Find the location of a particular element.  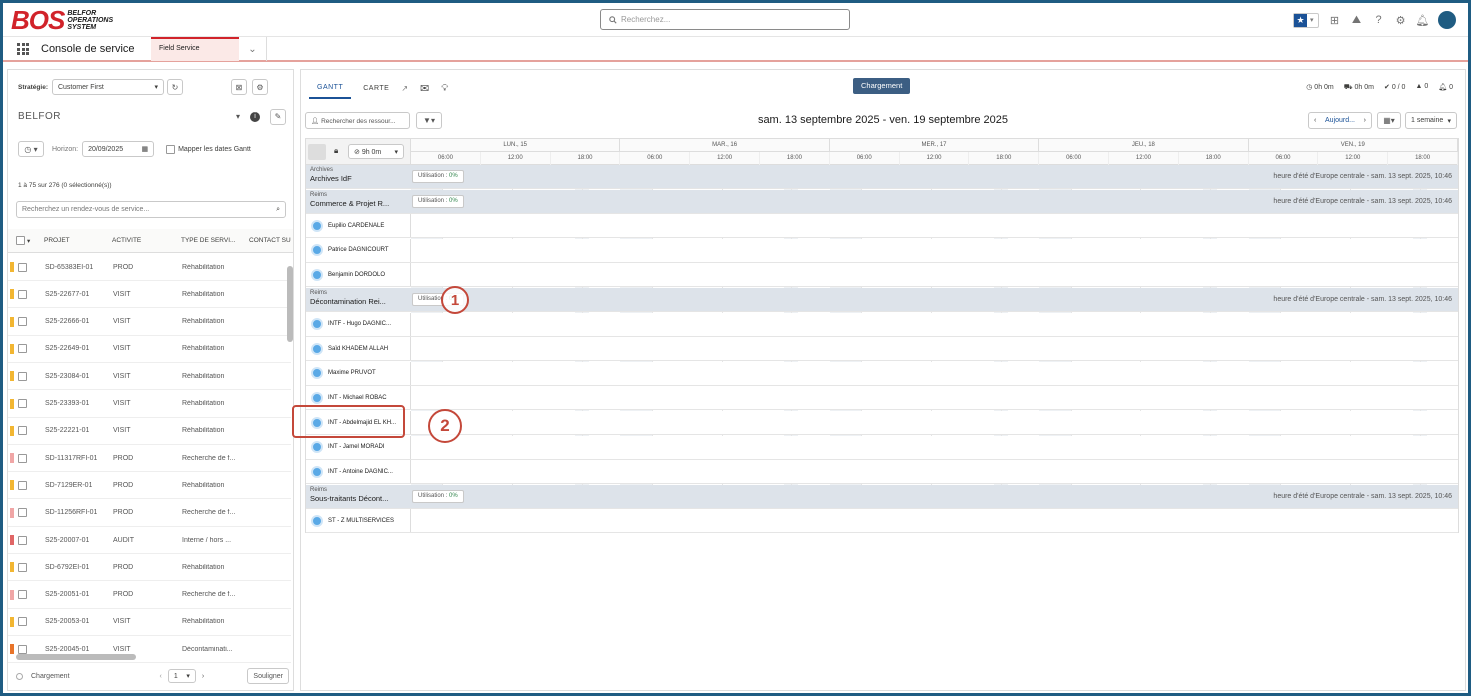

resource-row: INT - Jamel MORADI is located at coordinates (882, 447).